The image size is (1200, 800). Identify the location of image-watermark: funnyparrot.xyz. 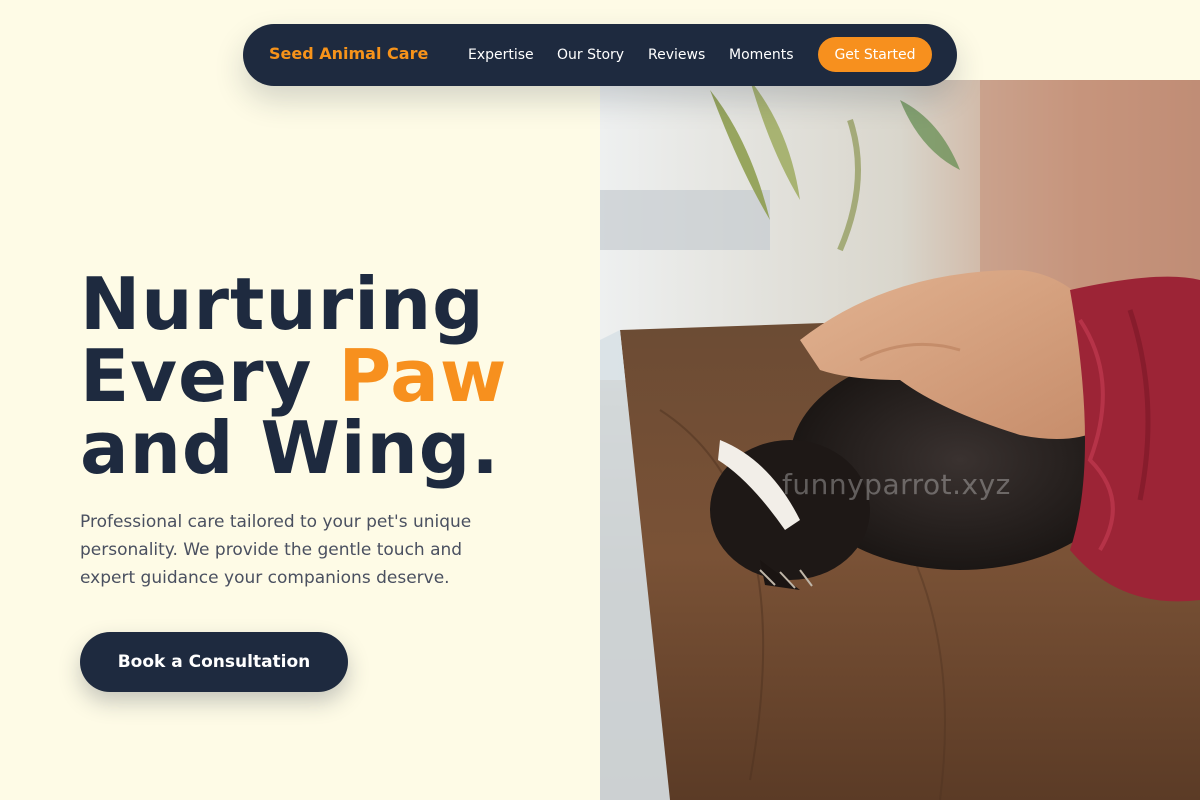
(896, 484).